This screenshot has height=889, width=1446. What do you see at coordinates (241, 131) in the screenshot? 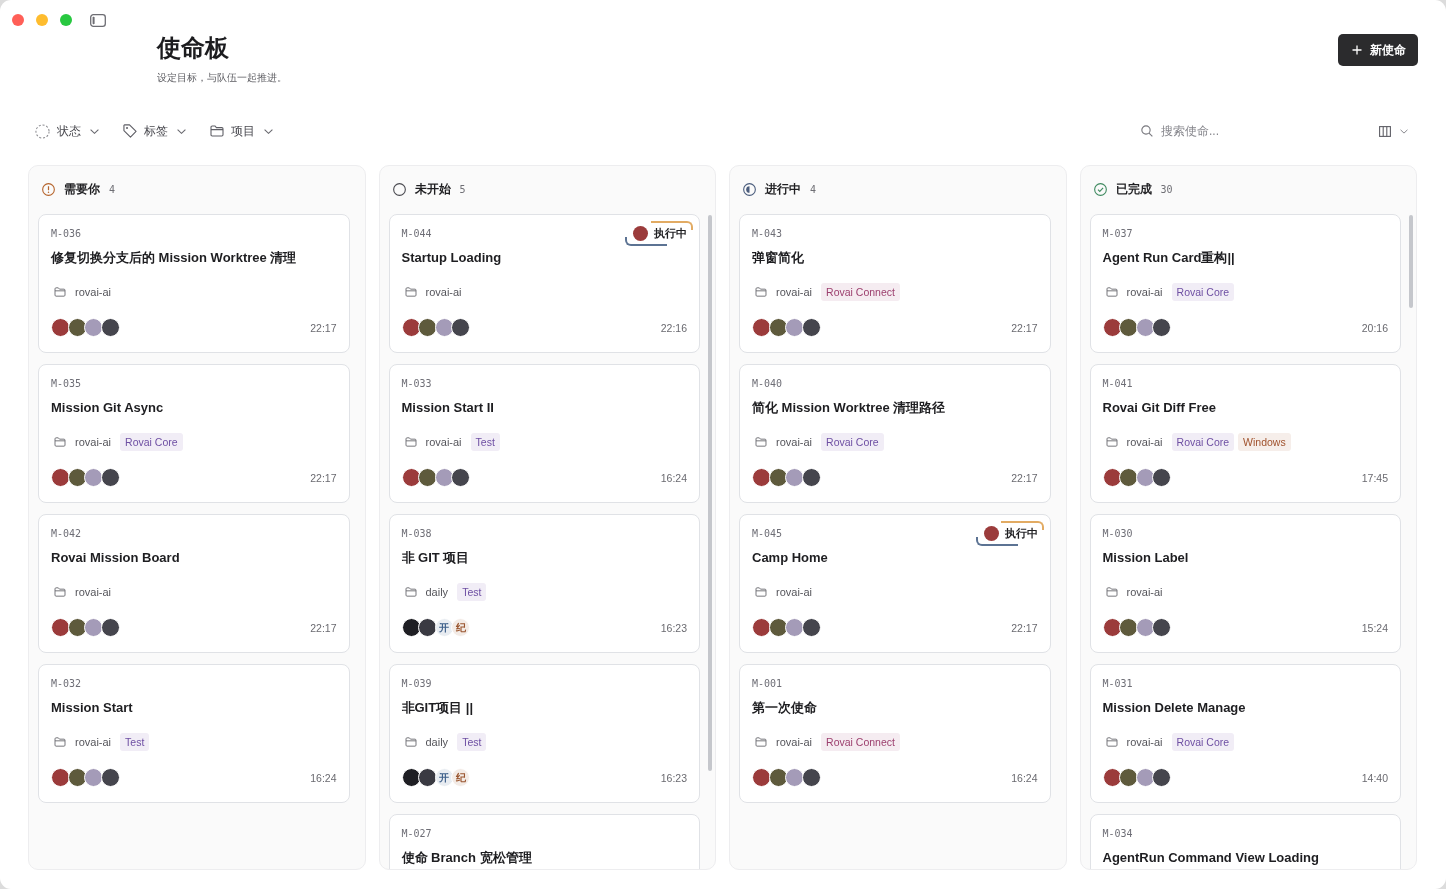
I see `filter-button: 项目` at bounding box center [241, 131].